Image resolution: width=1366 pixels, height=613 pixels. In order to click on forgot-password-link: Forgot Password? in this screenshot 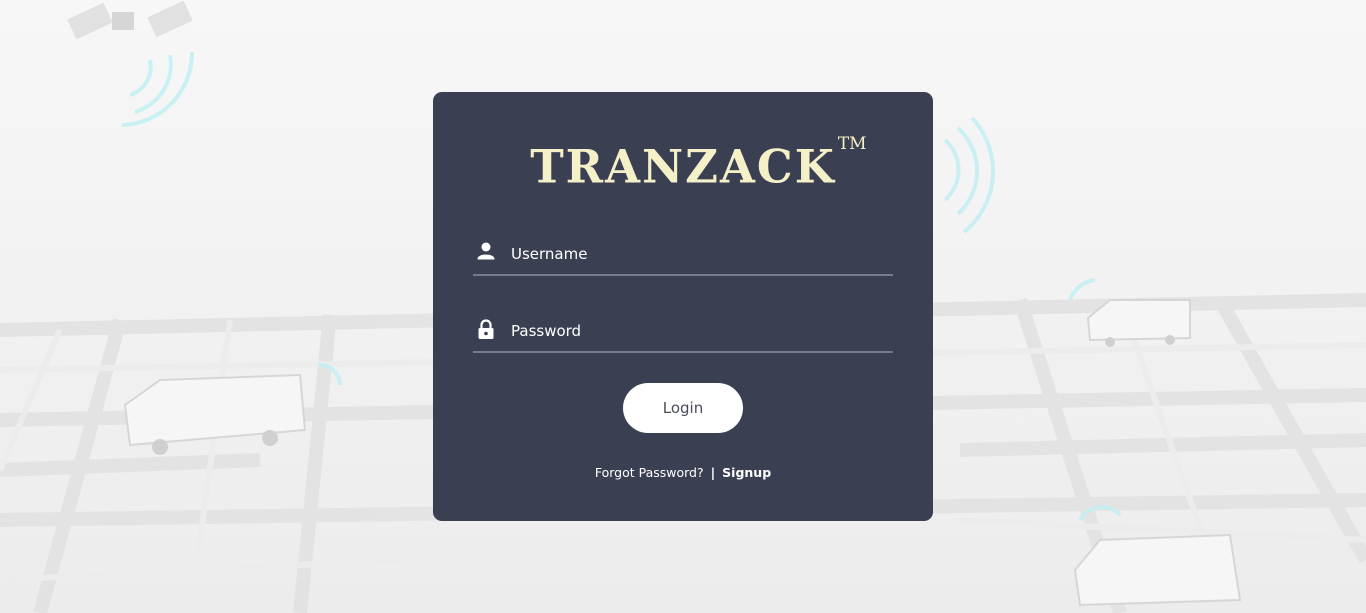, I will do `click(649, 472)`.